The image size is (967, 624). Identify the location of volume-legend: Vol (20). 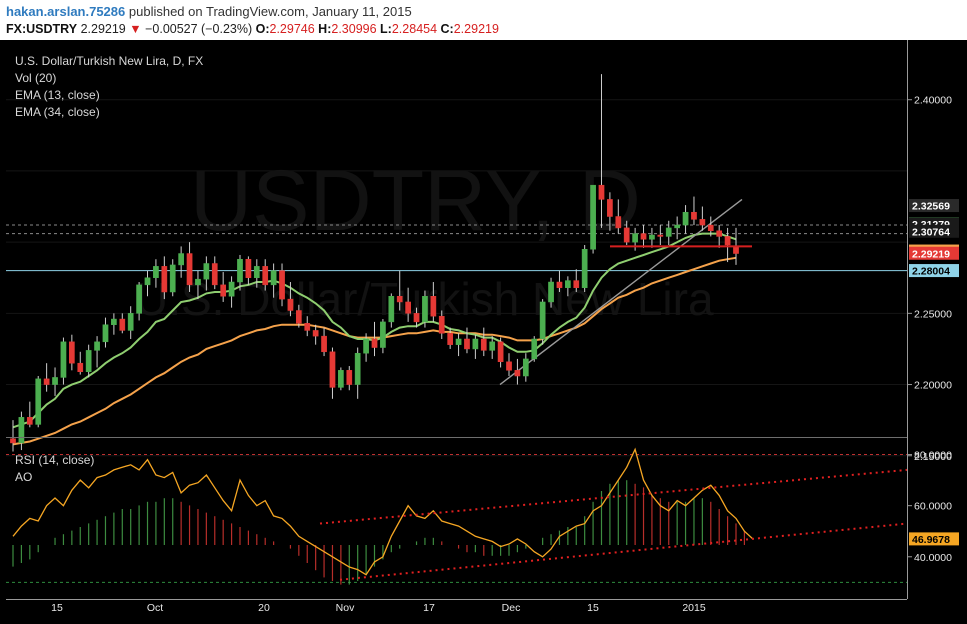
(35, 78).